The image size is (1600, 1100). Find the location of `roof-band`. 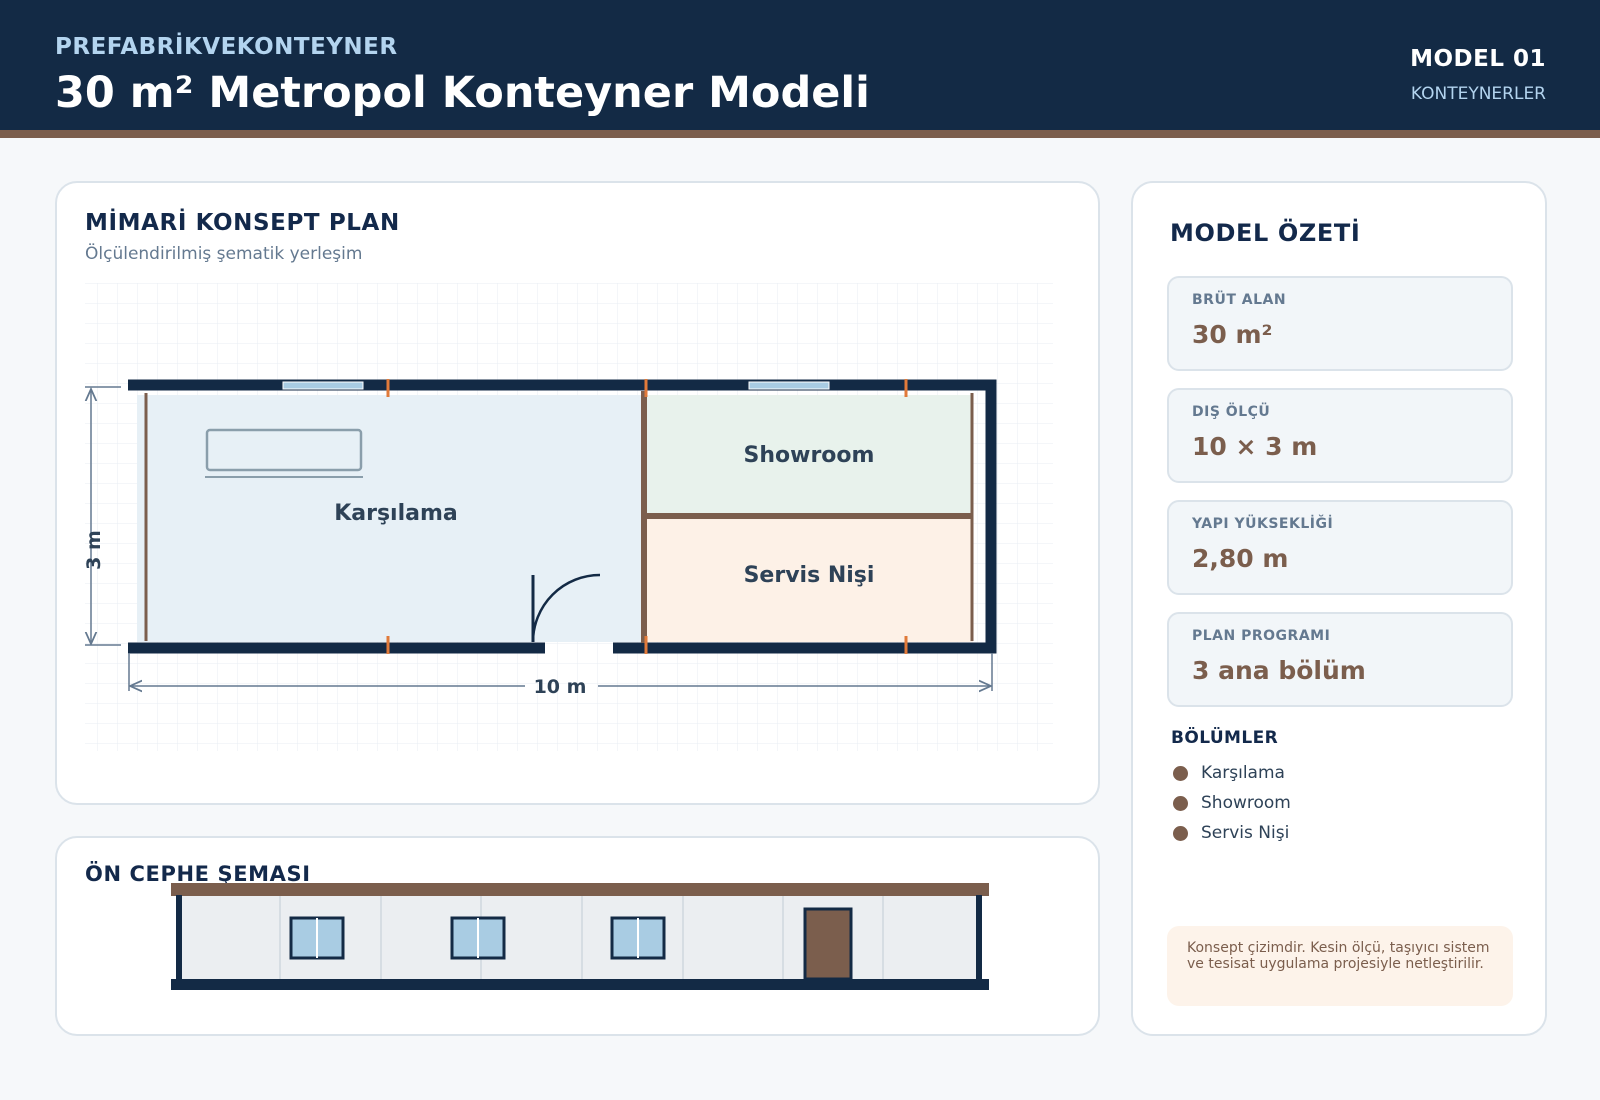

roof-band is located at coordinates (580, 889).